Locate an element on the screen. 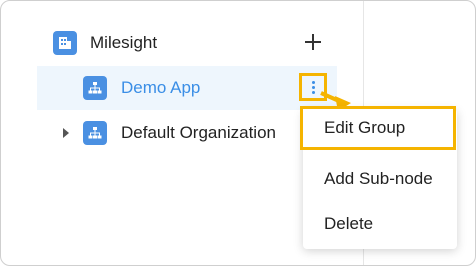 This screenshot has height=266, width=476. tree-node-label: Default Organization is located at coordinates (198, 132).